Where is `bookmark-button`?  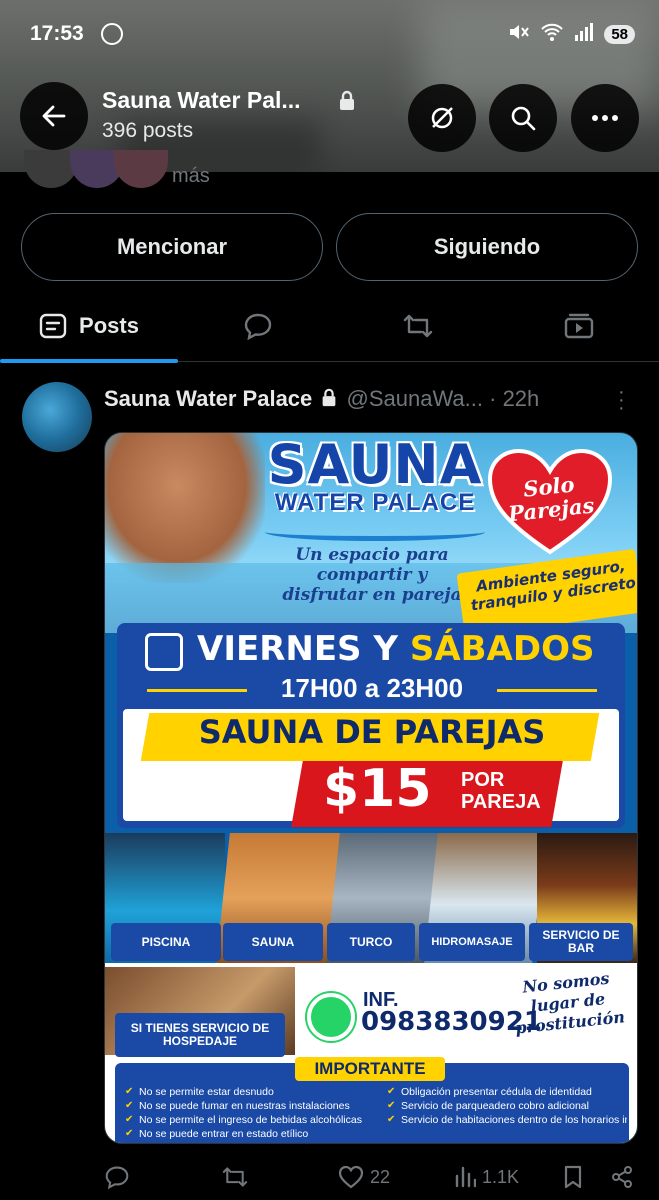 bookmark-button is located at coordinates (573, 1177).